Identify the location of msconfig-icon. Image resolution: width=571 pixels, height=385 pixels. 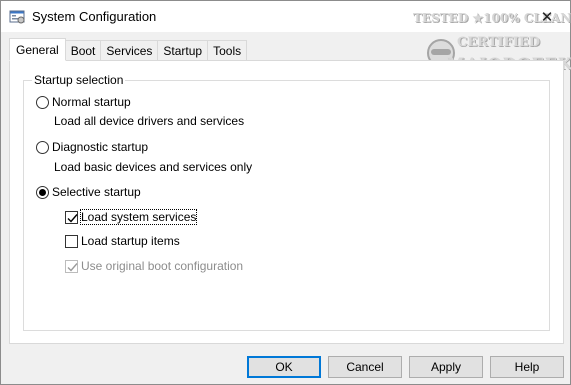
(17, 17).